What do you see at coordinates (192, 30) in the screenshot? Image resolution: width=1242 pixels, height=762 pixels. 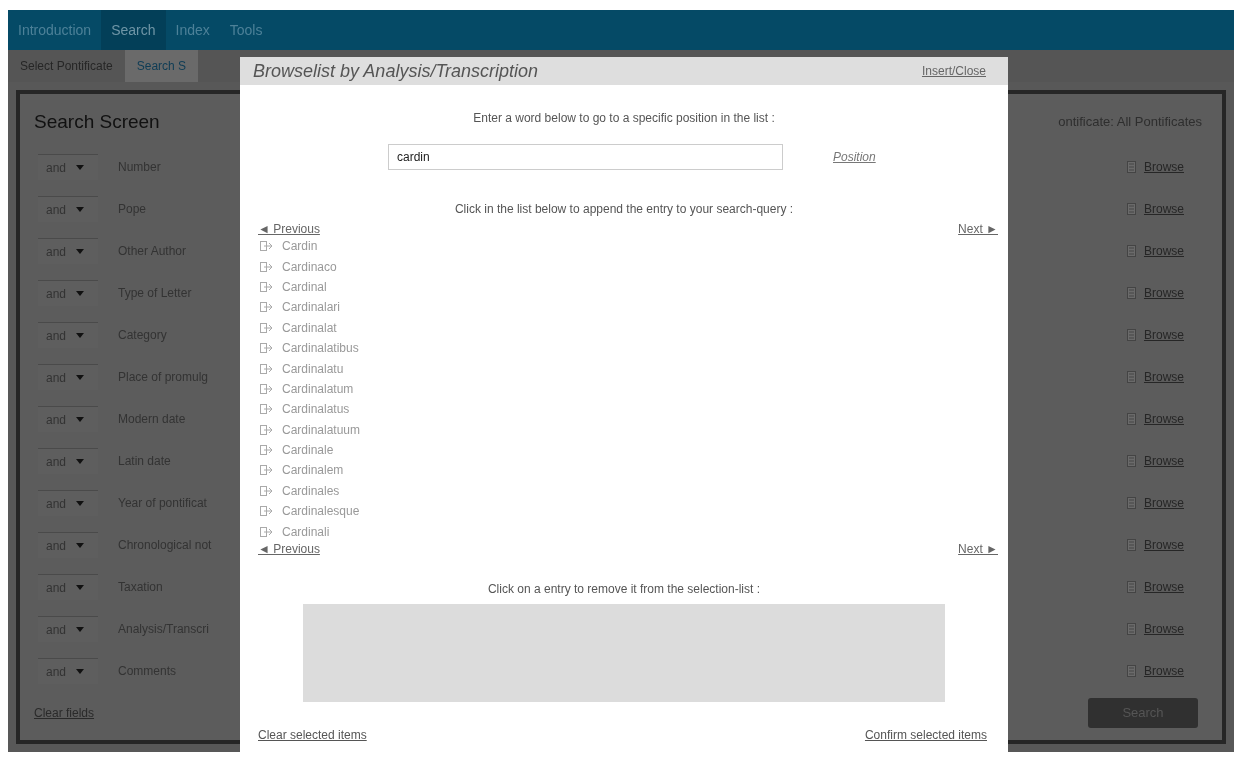 I see `nav-tab: Index` at bounding box center [192, 30].